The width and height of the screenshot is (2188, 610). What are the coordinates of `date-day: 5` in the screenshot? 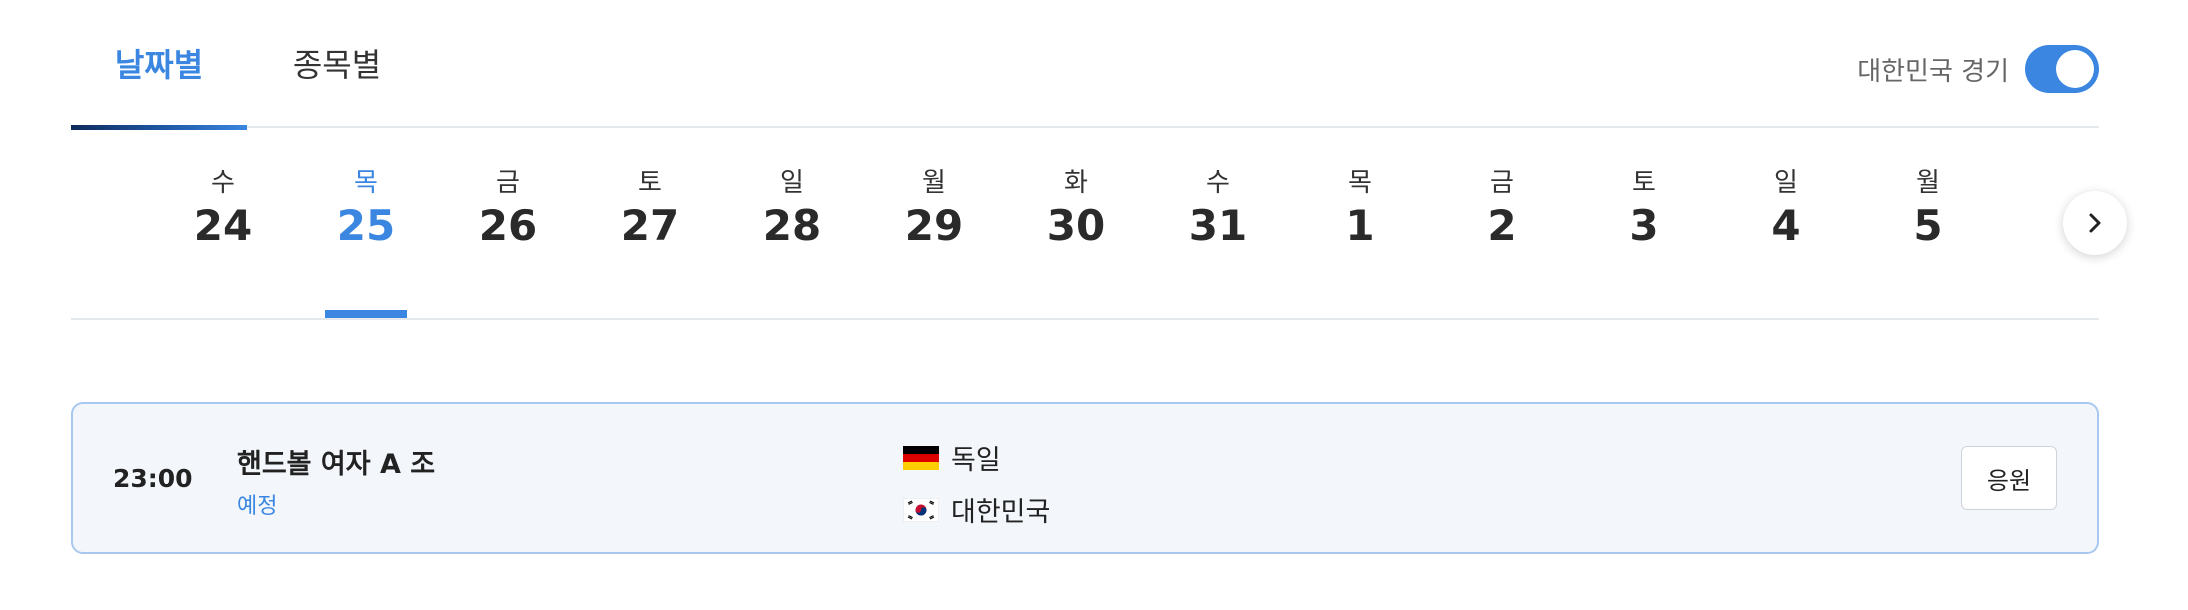 It's located at (1928, 225).